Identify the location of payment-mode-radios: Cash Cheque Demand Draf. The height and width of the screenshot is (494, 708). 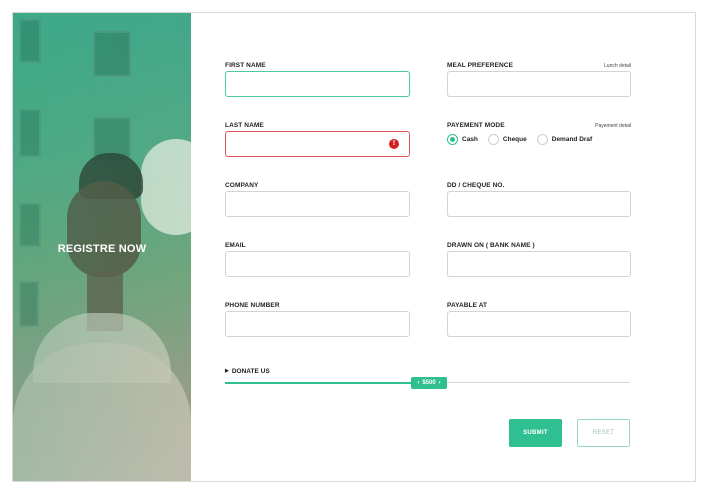
(519, 139).